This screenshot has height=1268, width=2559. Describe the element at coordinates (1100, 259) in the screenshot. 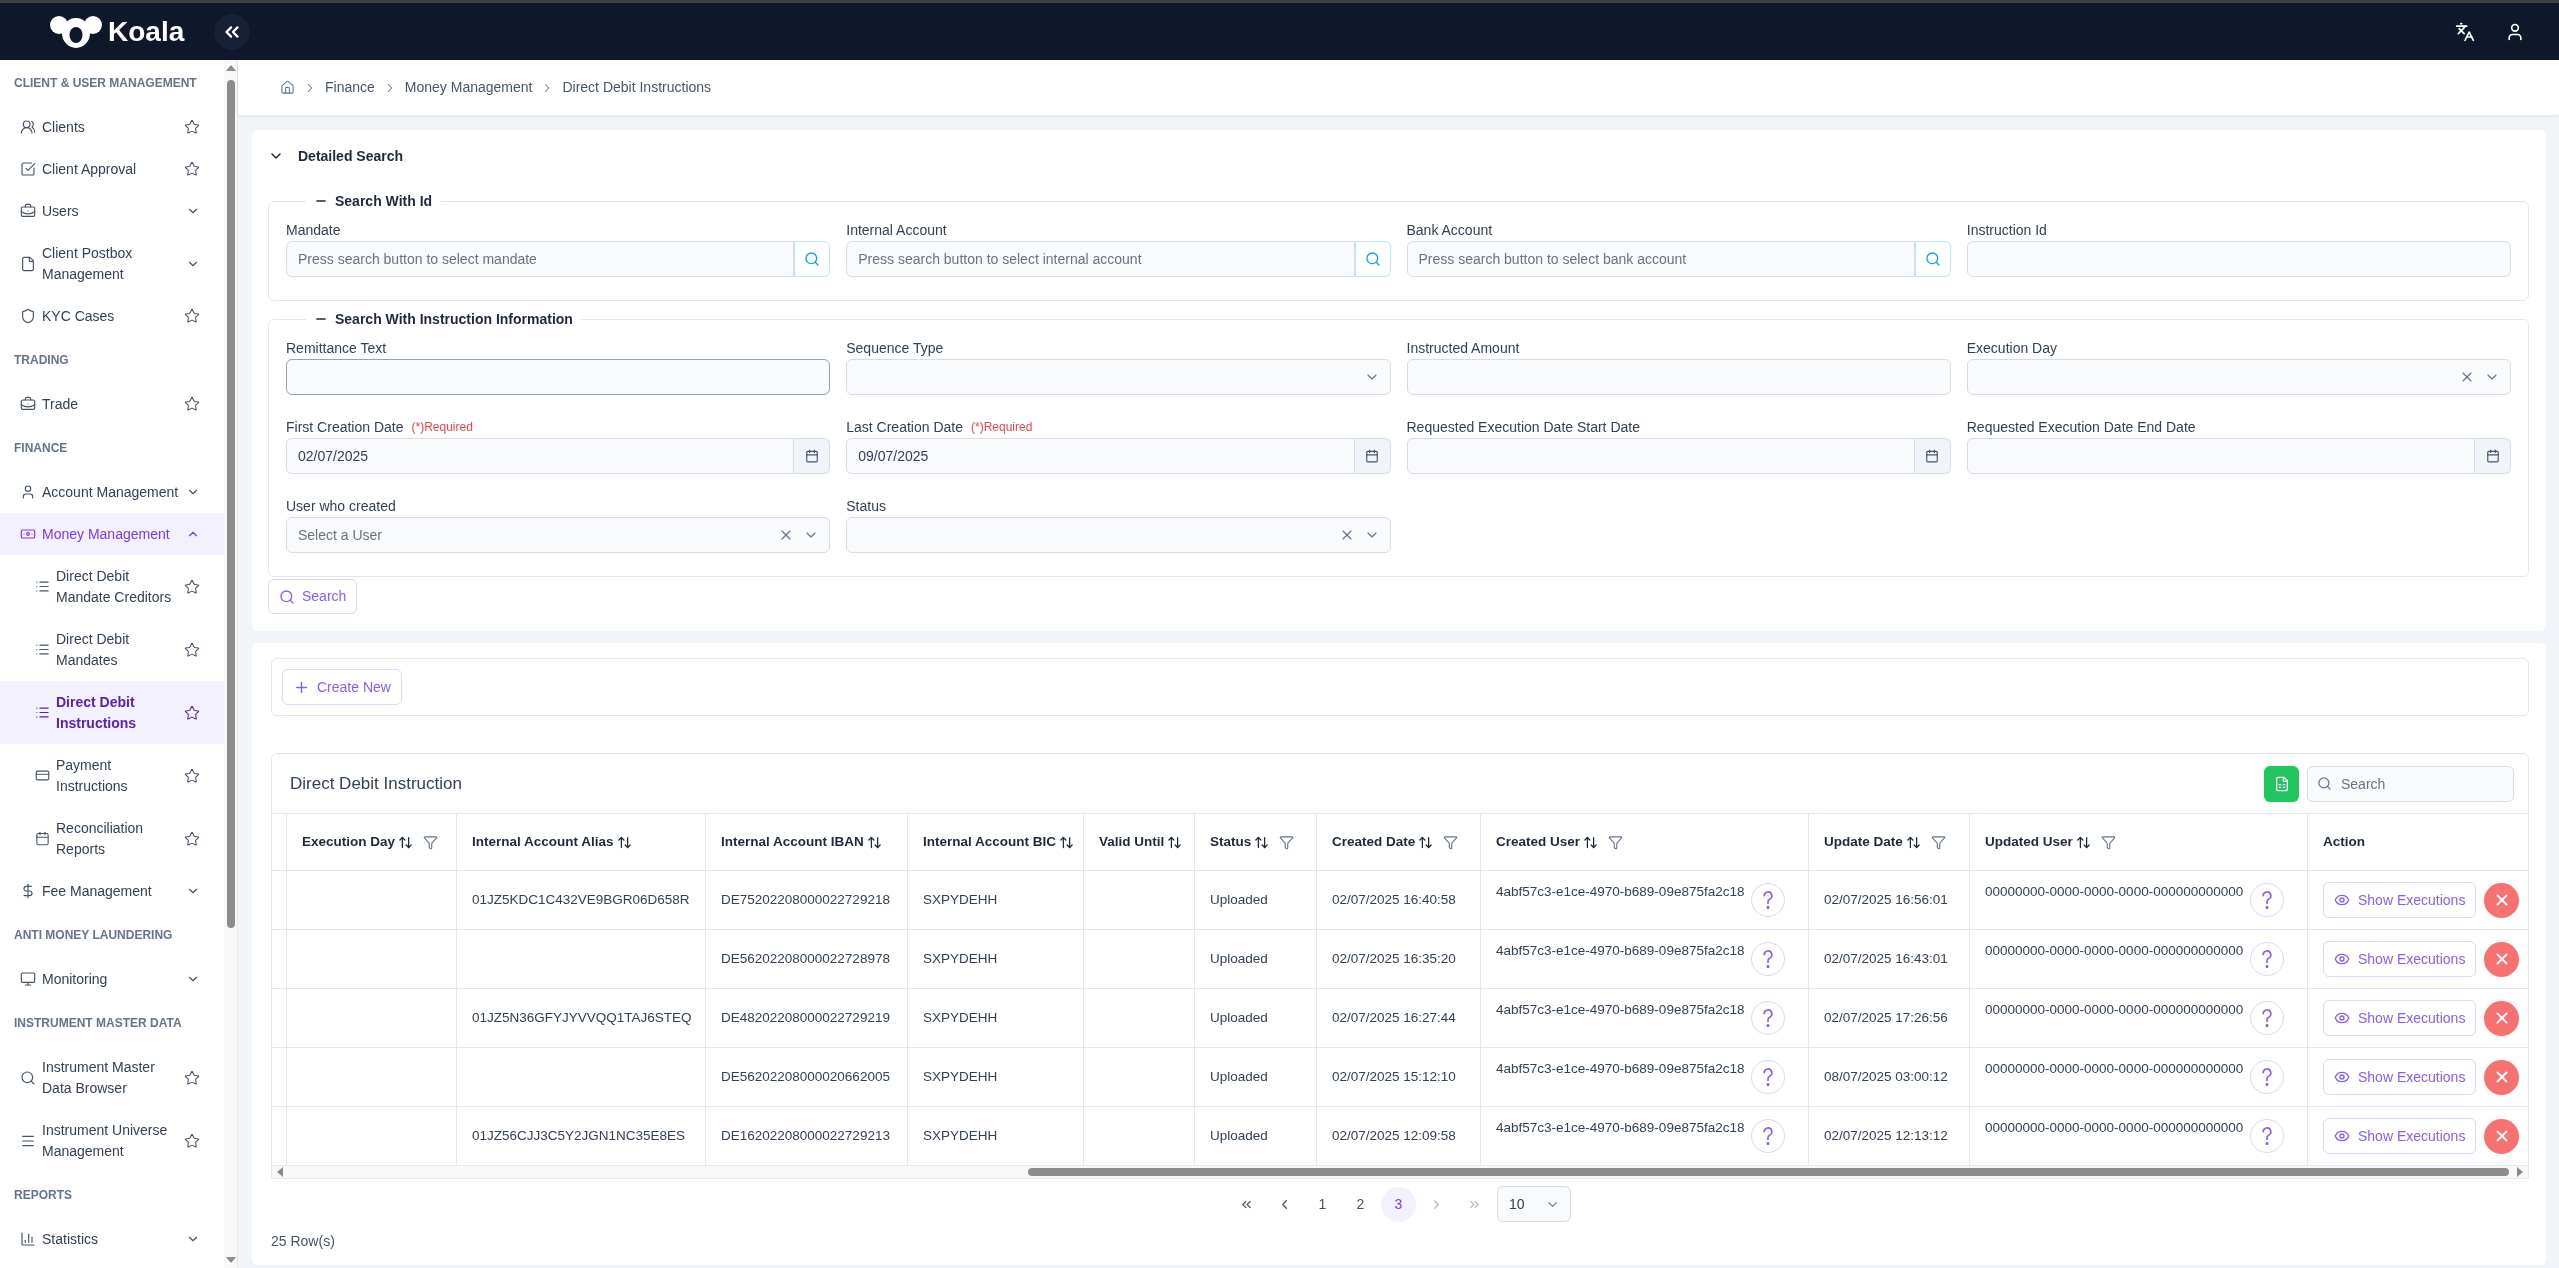

I see `lookup-field: Press search button to select internal account` at that location.